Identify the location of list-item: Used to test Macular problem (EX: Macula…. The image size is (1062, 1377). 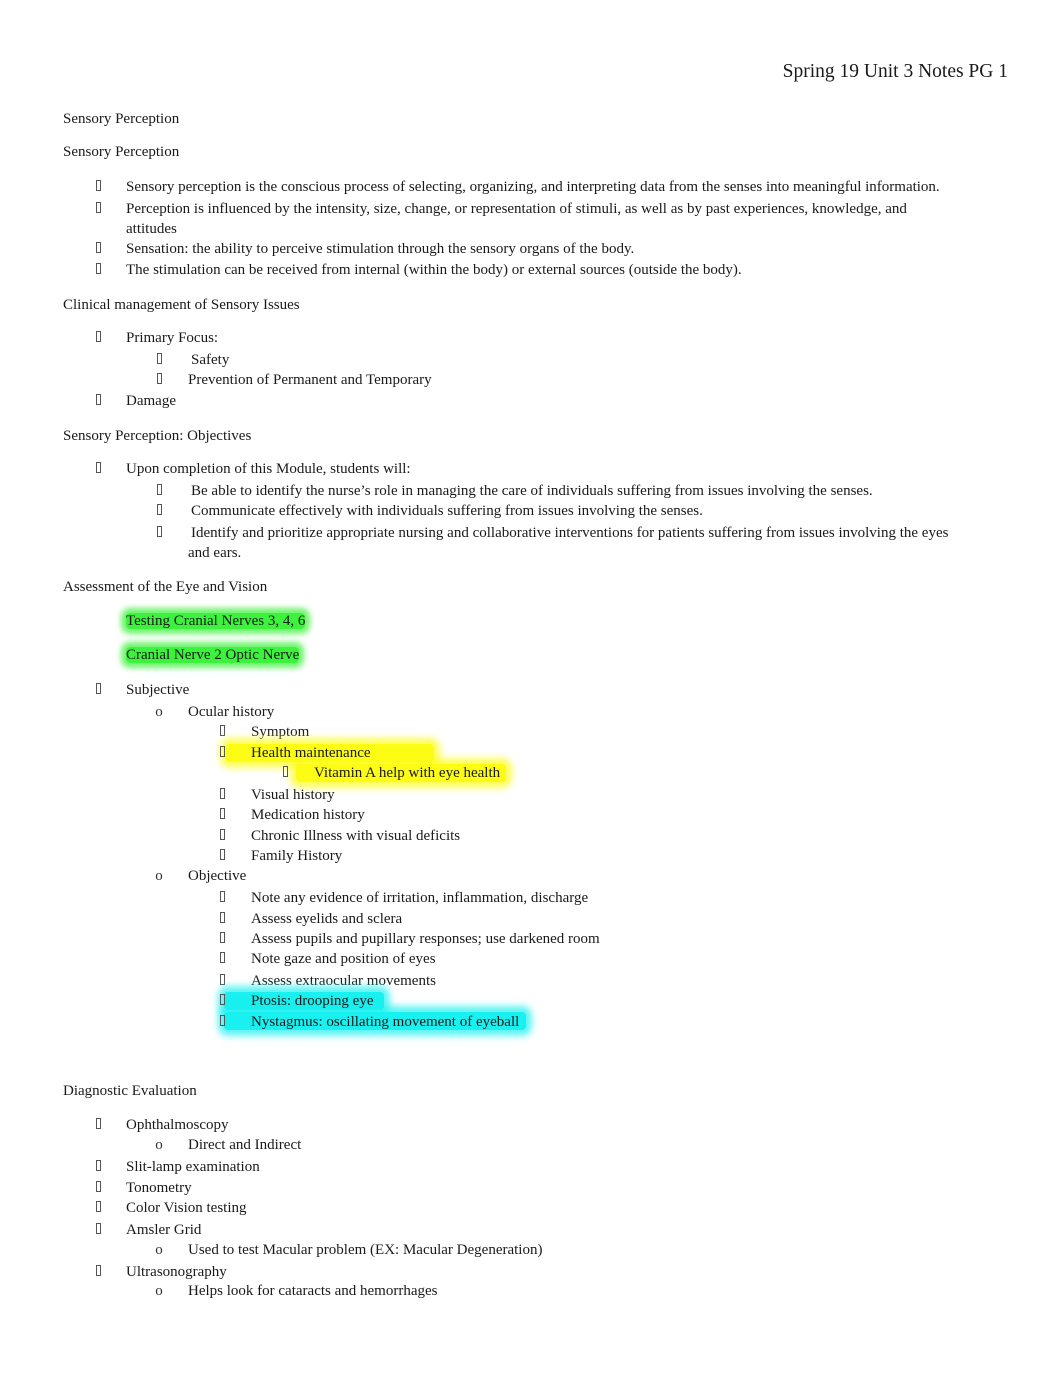
(365, 1250).